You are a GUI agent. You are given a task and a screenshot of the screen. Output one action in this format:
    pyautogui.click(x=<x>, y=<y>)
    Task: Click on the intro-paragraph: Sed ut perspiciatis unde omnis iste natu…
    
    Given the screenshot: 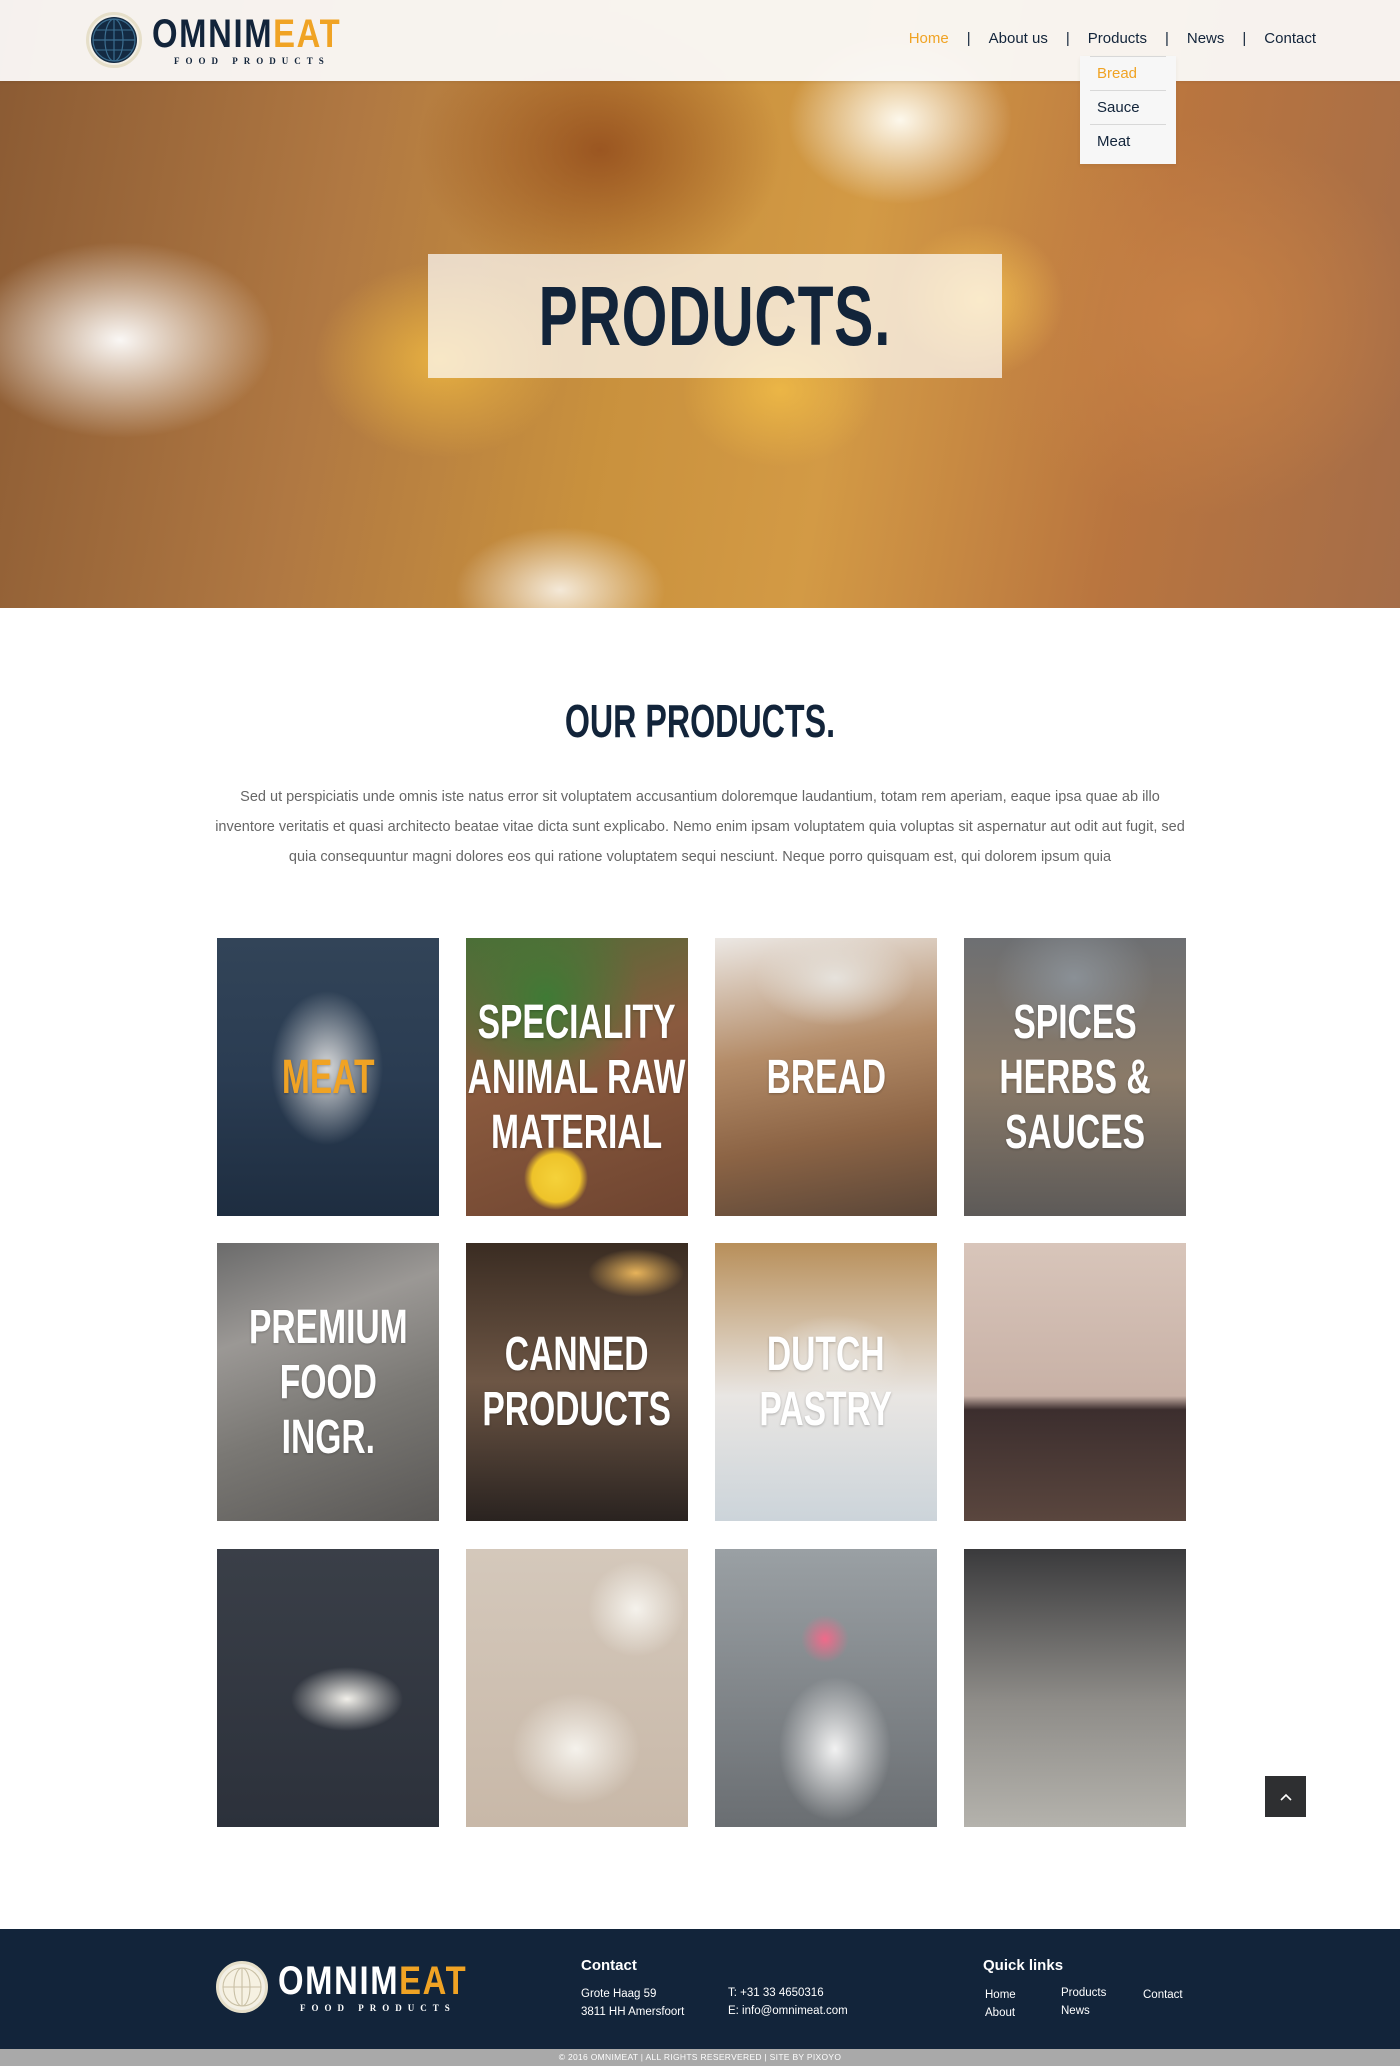 What is the action you would take?
    pyautogui.click(x=700, y=827)
    